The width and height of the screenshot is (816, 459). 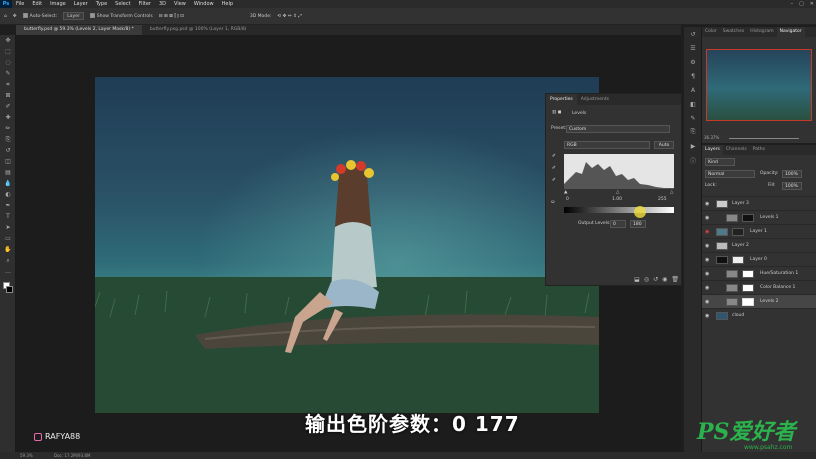 I want to click on navigator-thumbnail, so click(x=759, y=85).